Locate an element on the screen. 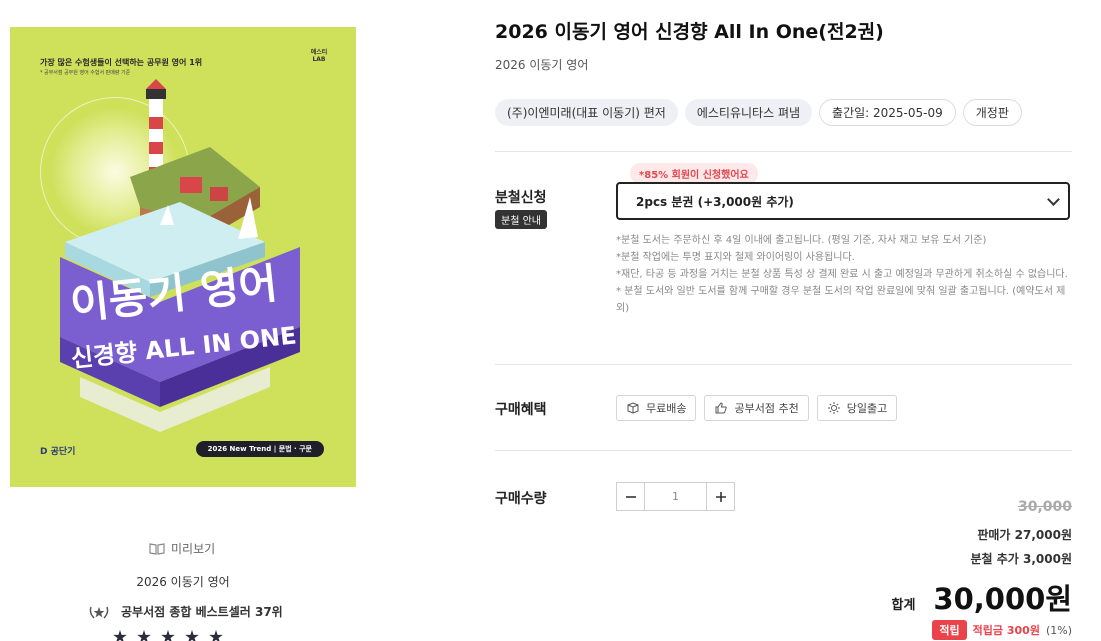 Image resolution: width=1101 pixels, height=641 pixels. split-extra-price: 분철 추가 3,000원 is located at coordinates (1021, 559).